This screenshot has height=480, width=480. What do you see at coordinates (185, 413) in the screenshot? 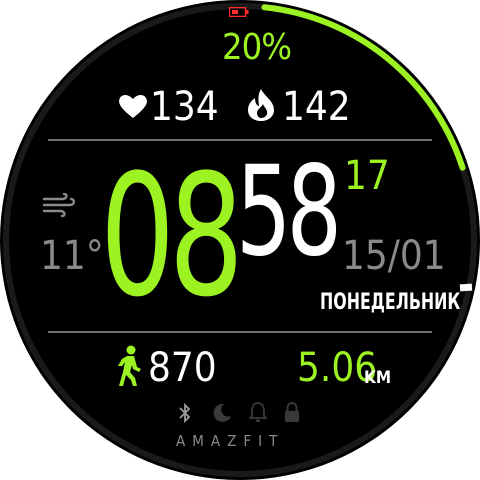
I see `bluetooth-icon` at bounding box center [185, 413].